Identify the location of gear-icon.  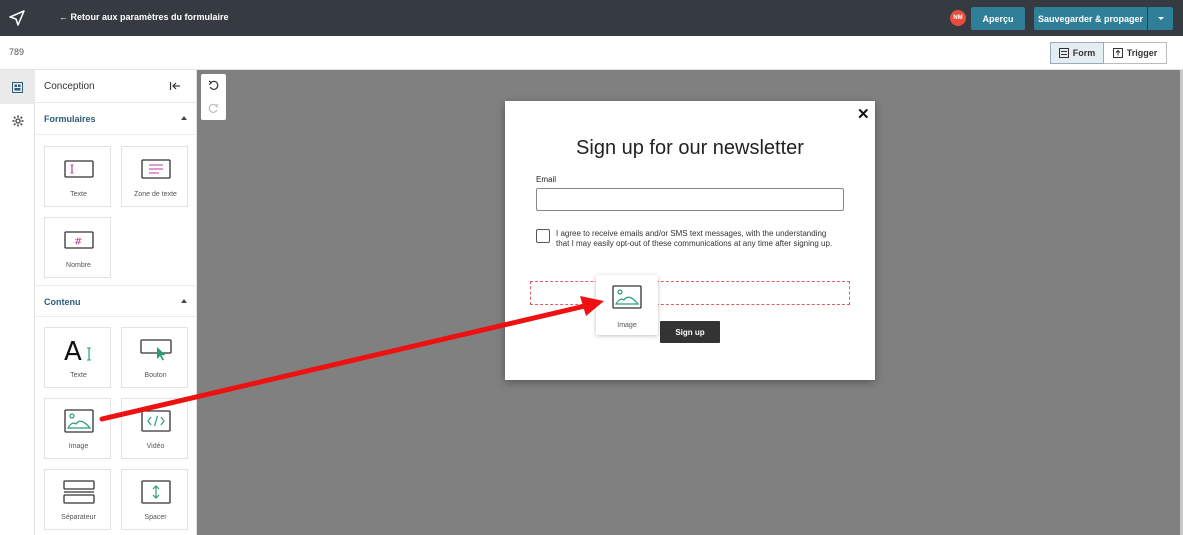
(17, 121).